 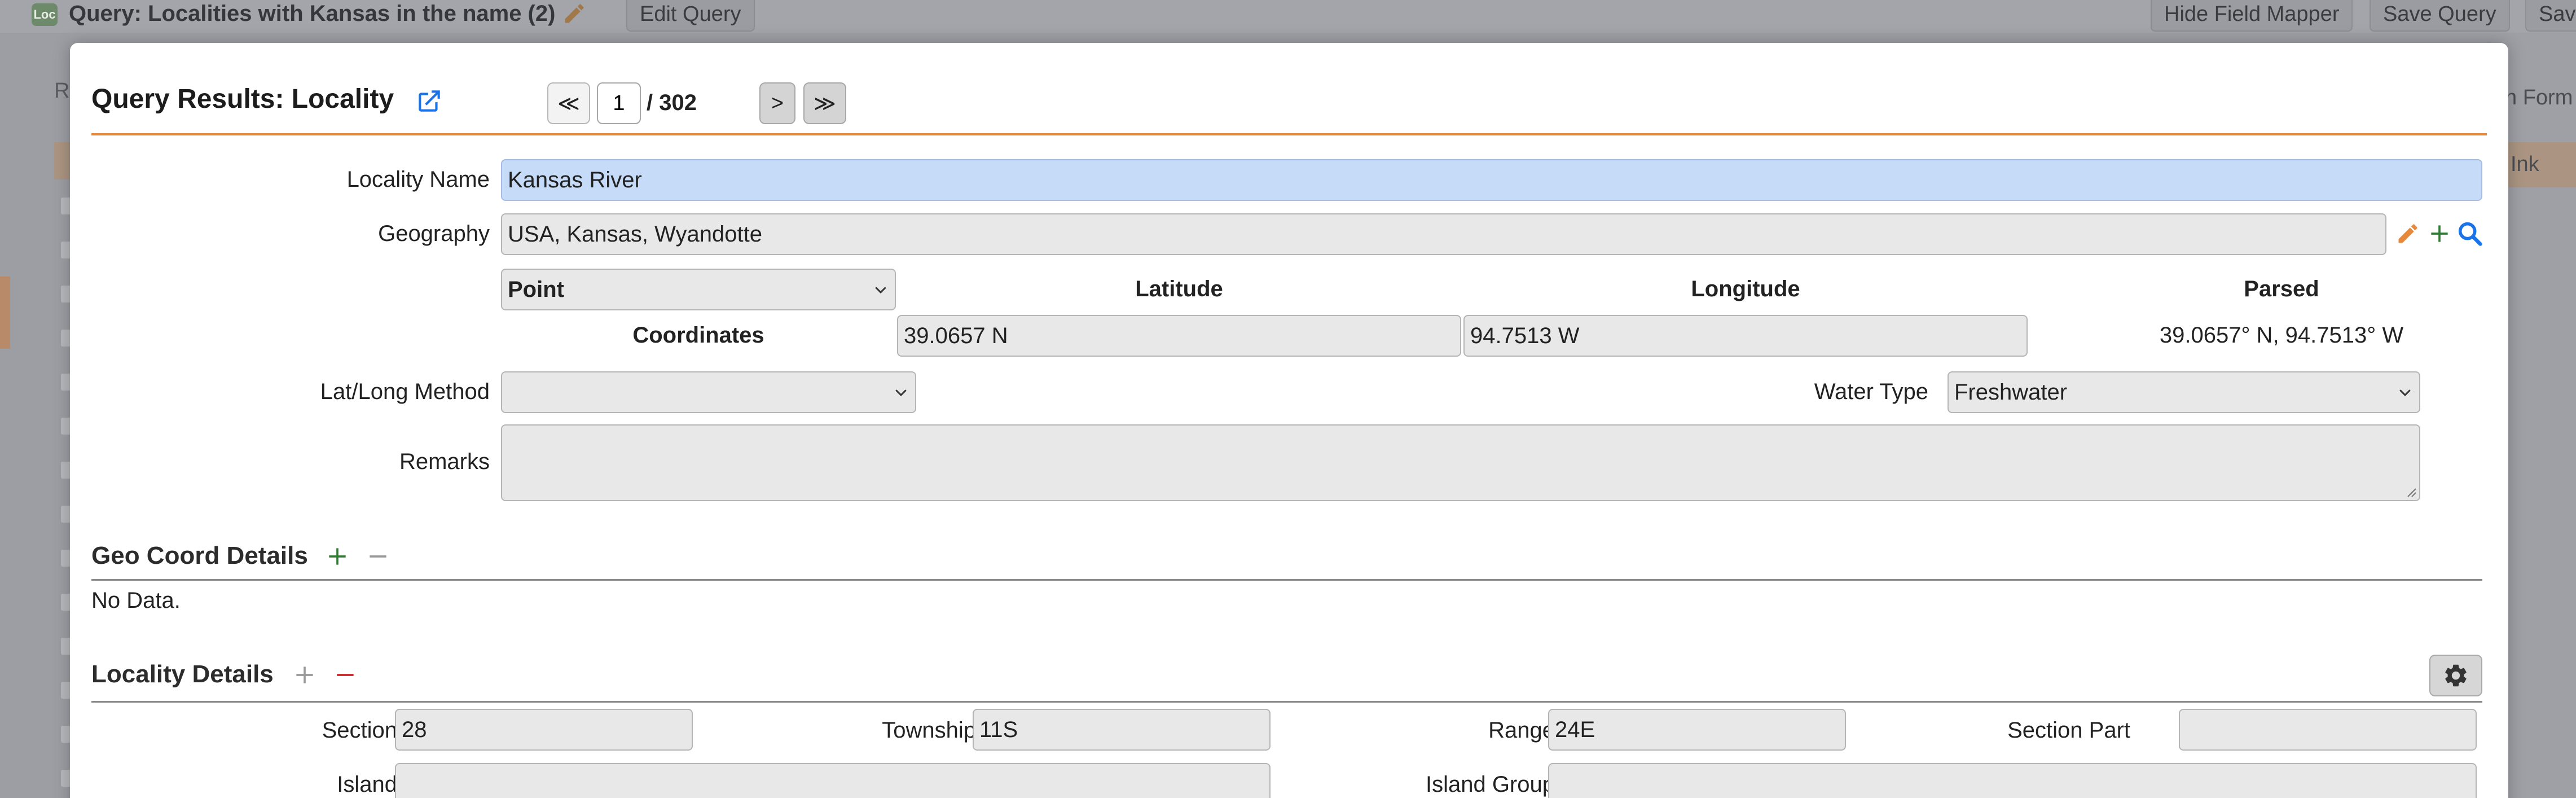 I want to click on hide-field-mapper-button: Hide Field Mapper, so click(x=2252, y=16).